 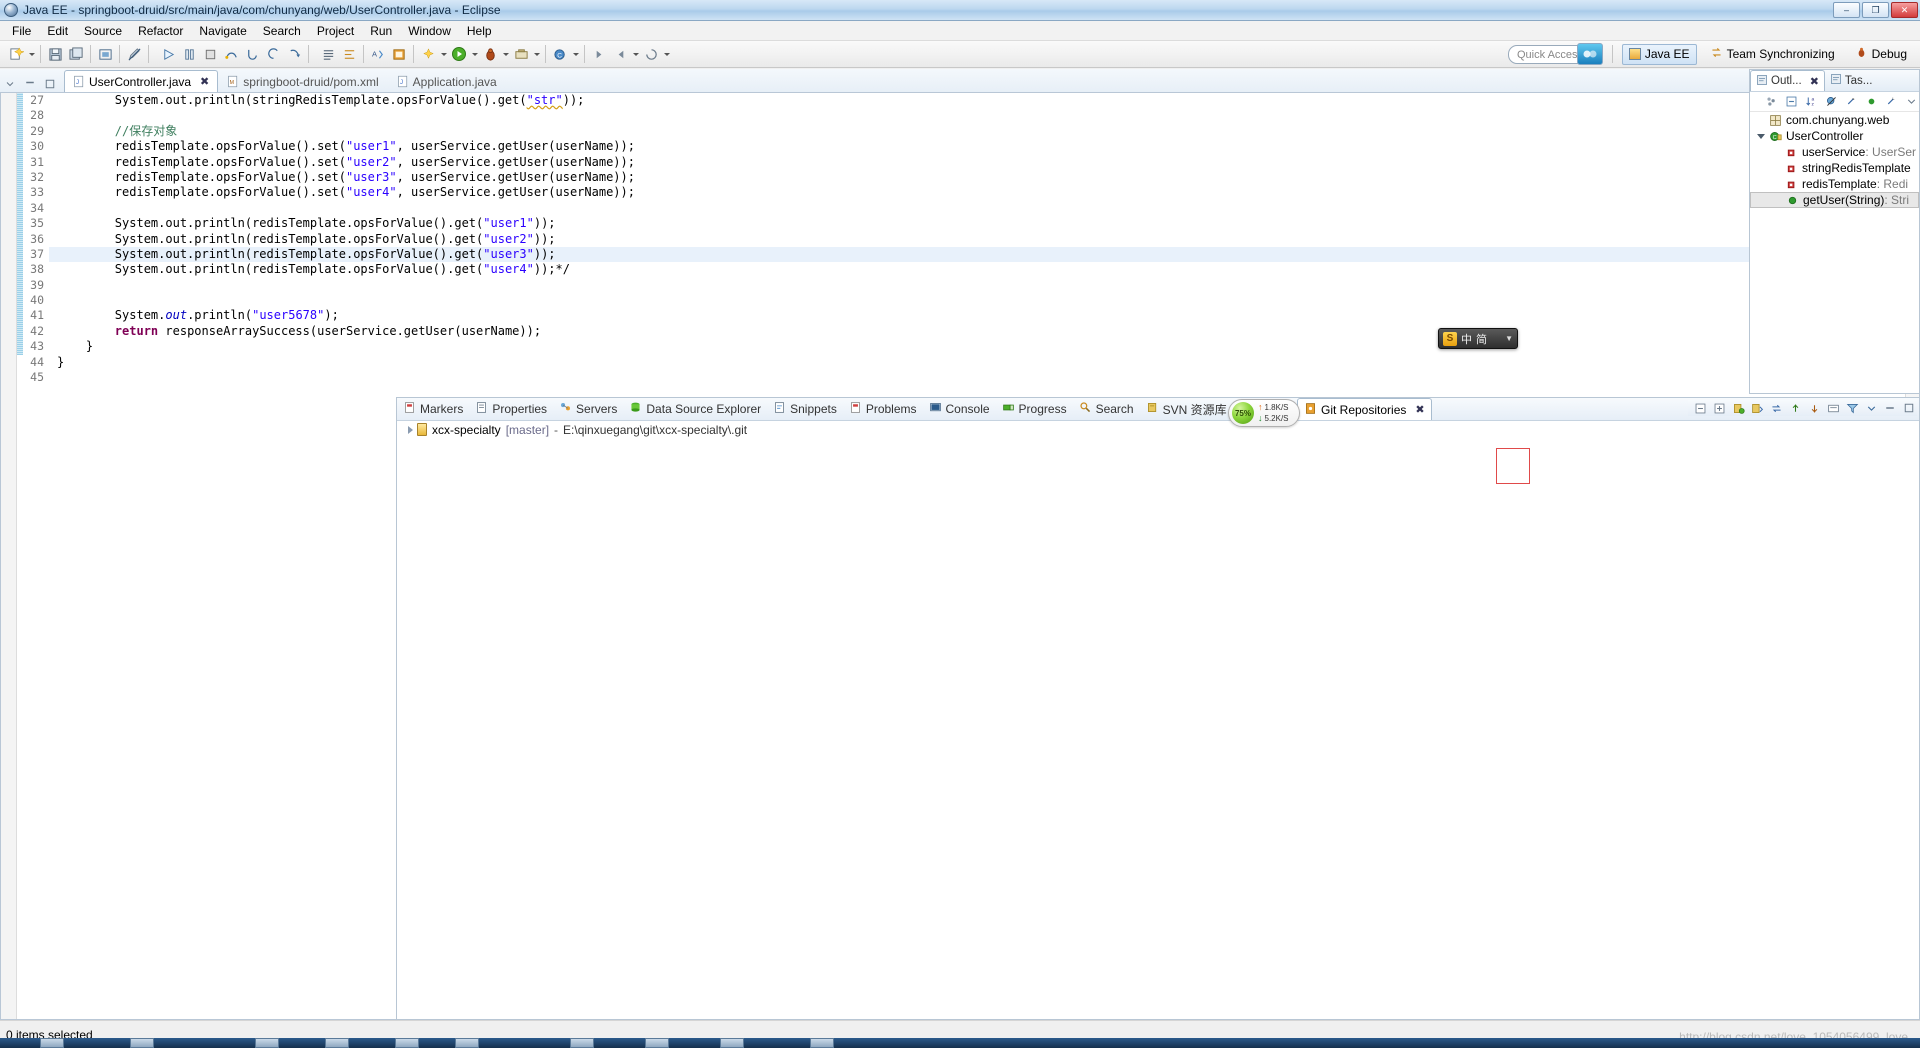 I want to click on external-tools-icon, so click(x=521, y=54).